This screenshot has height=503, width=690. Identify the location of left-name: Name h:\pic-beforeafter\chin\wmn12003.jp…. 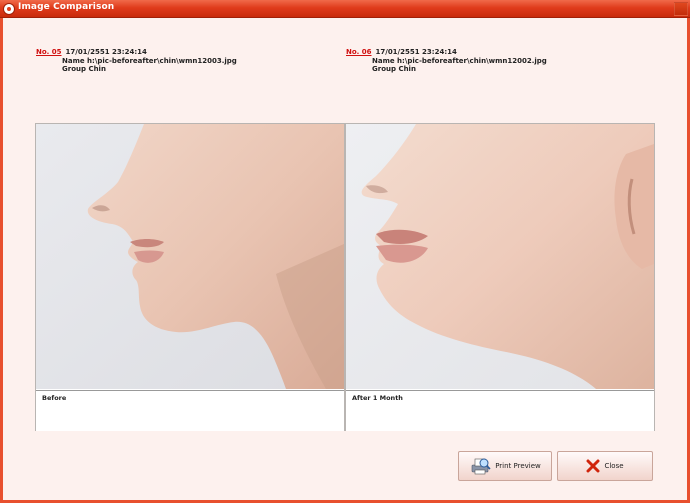
(149, 60).